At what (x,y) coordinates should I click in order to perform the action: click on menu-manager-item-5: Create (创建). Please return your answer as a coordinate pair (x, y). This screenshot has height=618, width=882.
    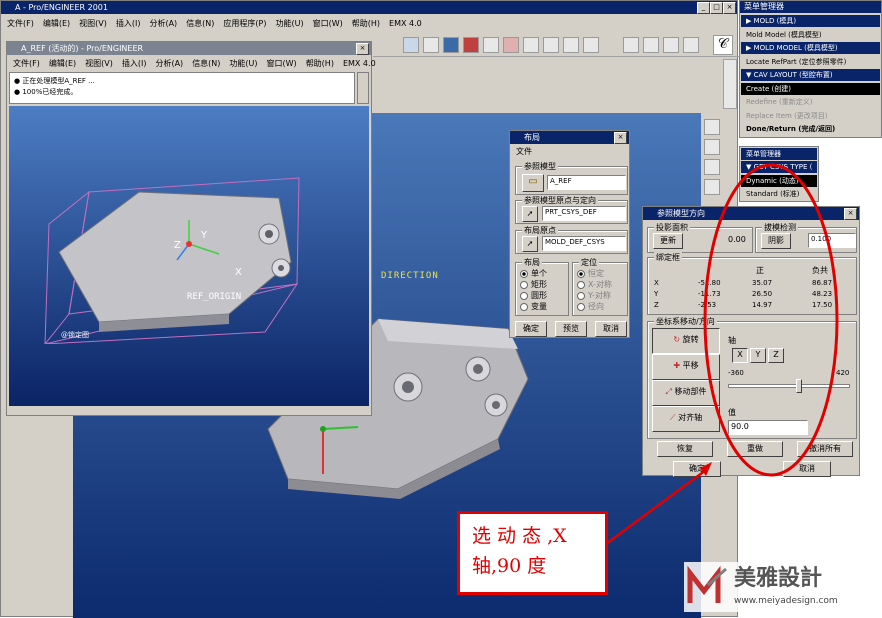
    Looking at the image, I should click on (810, 88).